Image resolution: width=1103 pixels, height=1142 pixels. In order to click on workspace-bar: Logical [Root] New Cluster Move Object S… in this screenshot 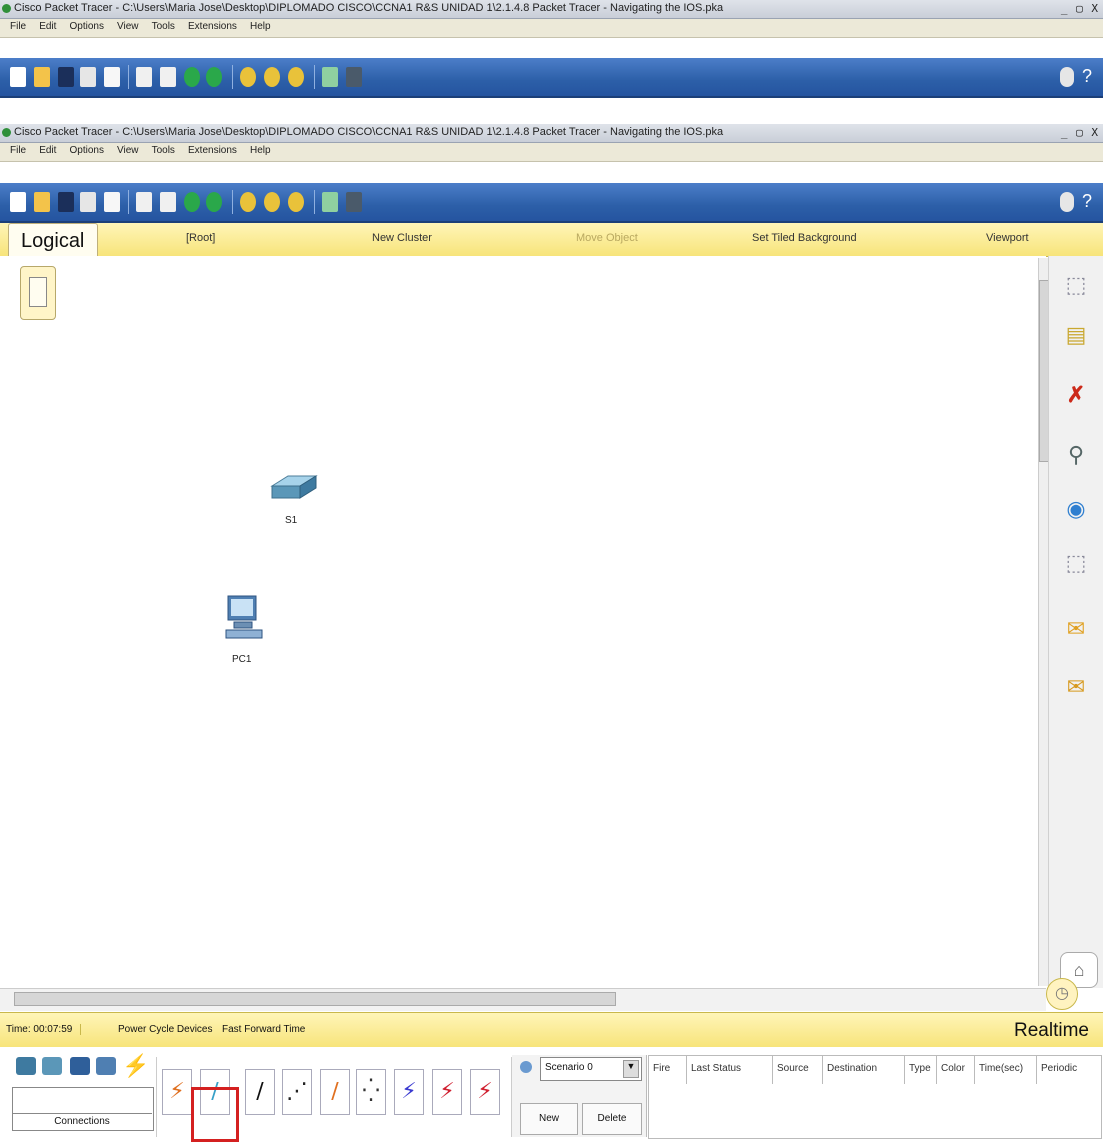, I will do `click(551, 241)`.